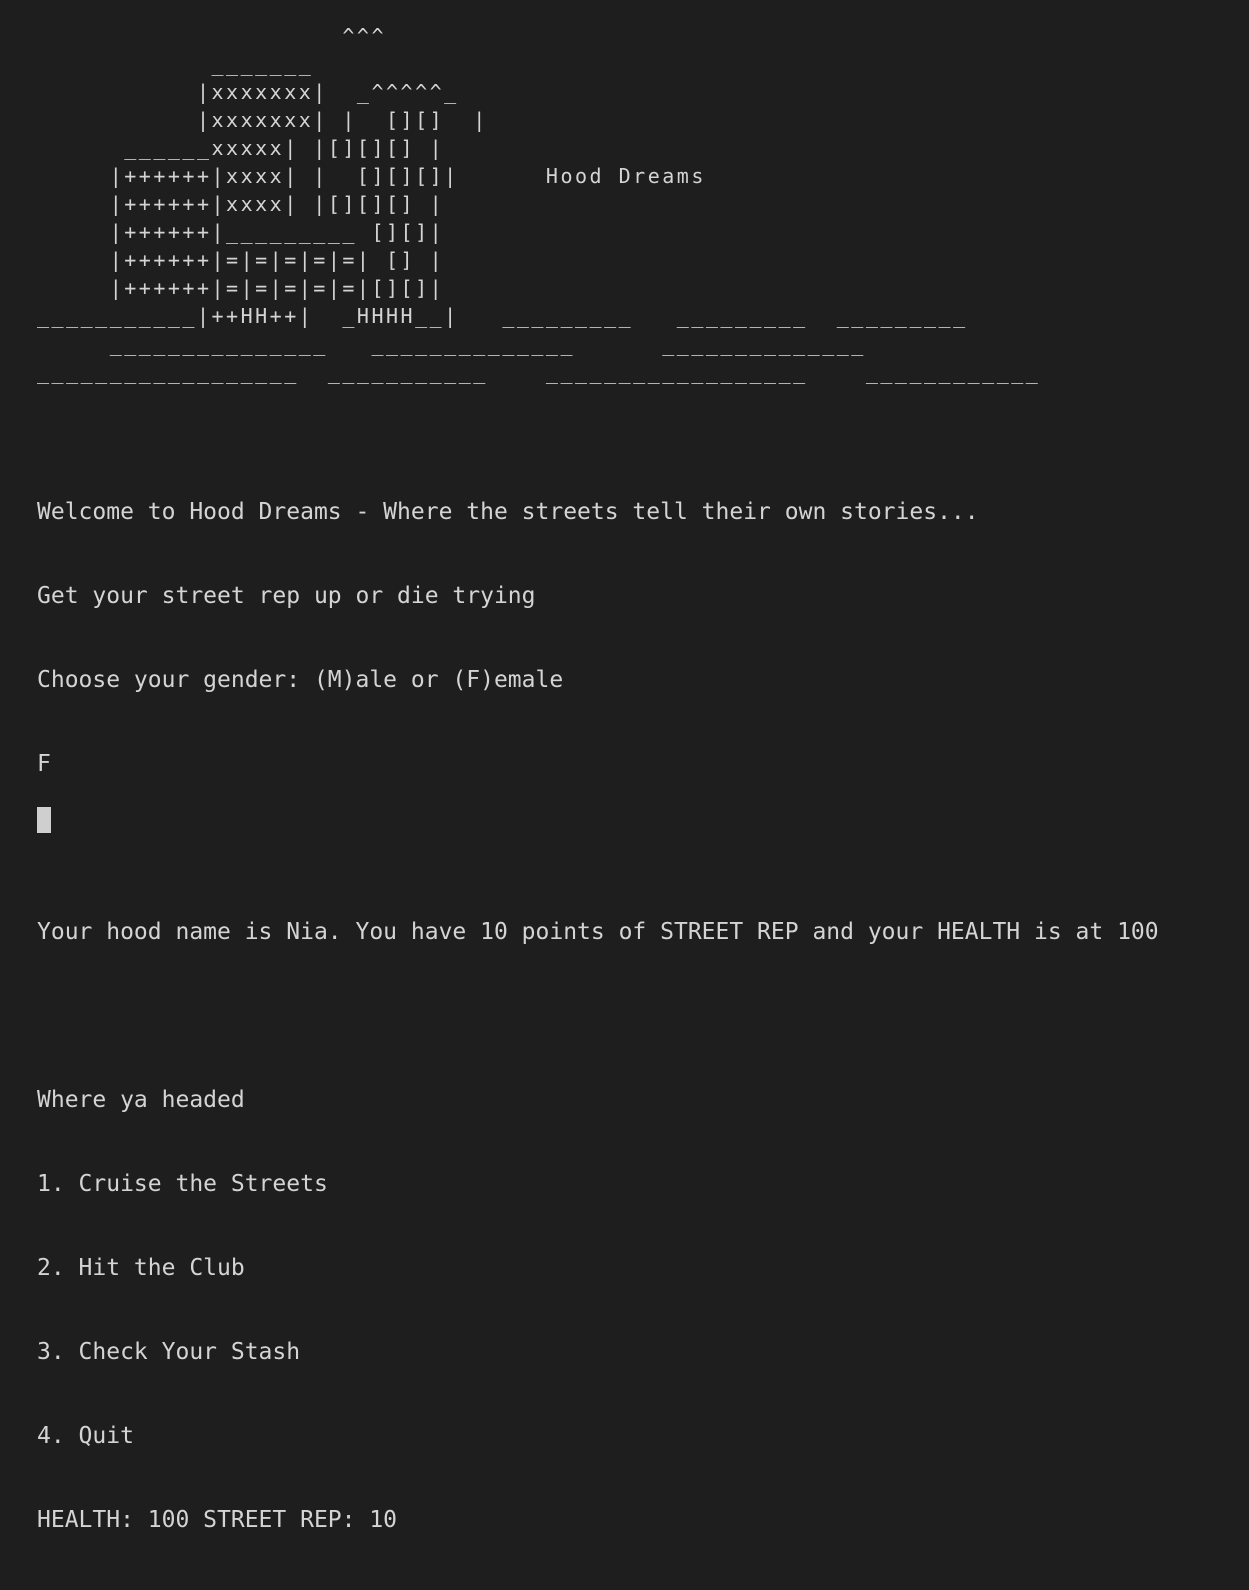  What do you see at coordinates (44, 820) in the screenshot?
I see `terminal-input-cursor` at bounding box center [44, 820].